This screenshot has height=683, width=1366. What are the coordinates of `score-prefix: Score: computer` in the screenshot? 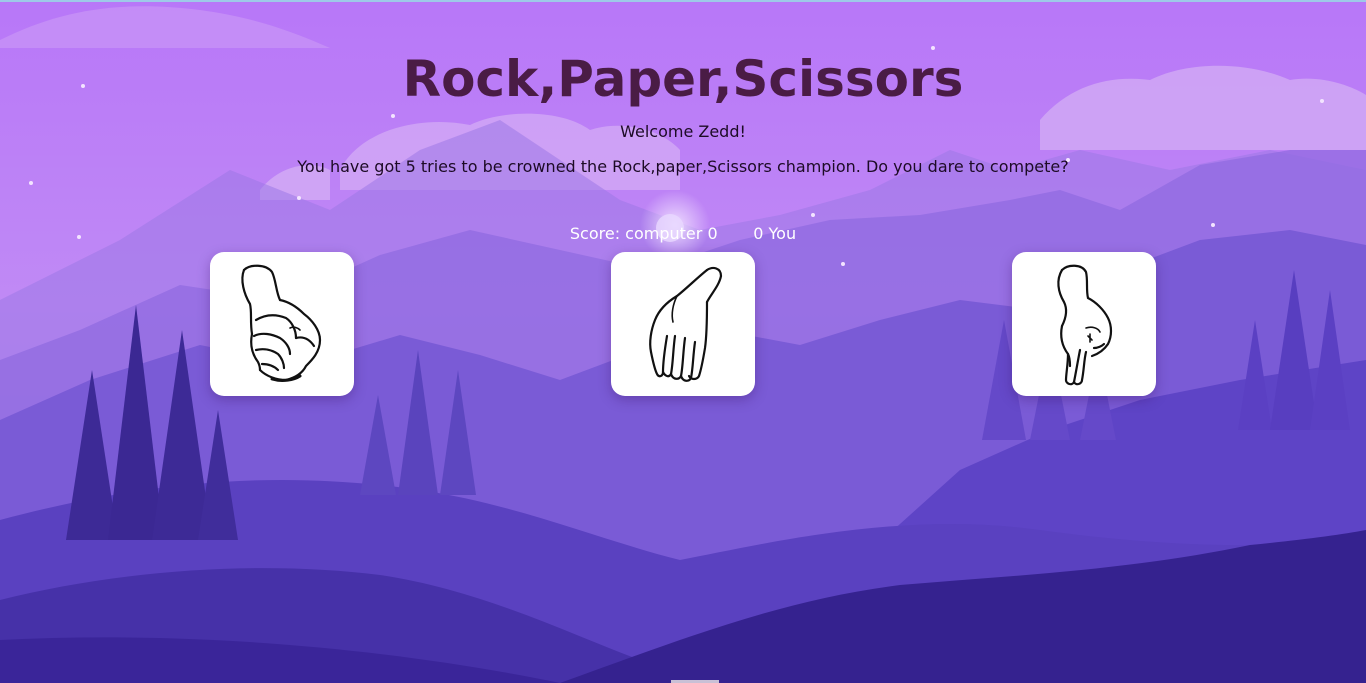 It's located at (636, 233).